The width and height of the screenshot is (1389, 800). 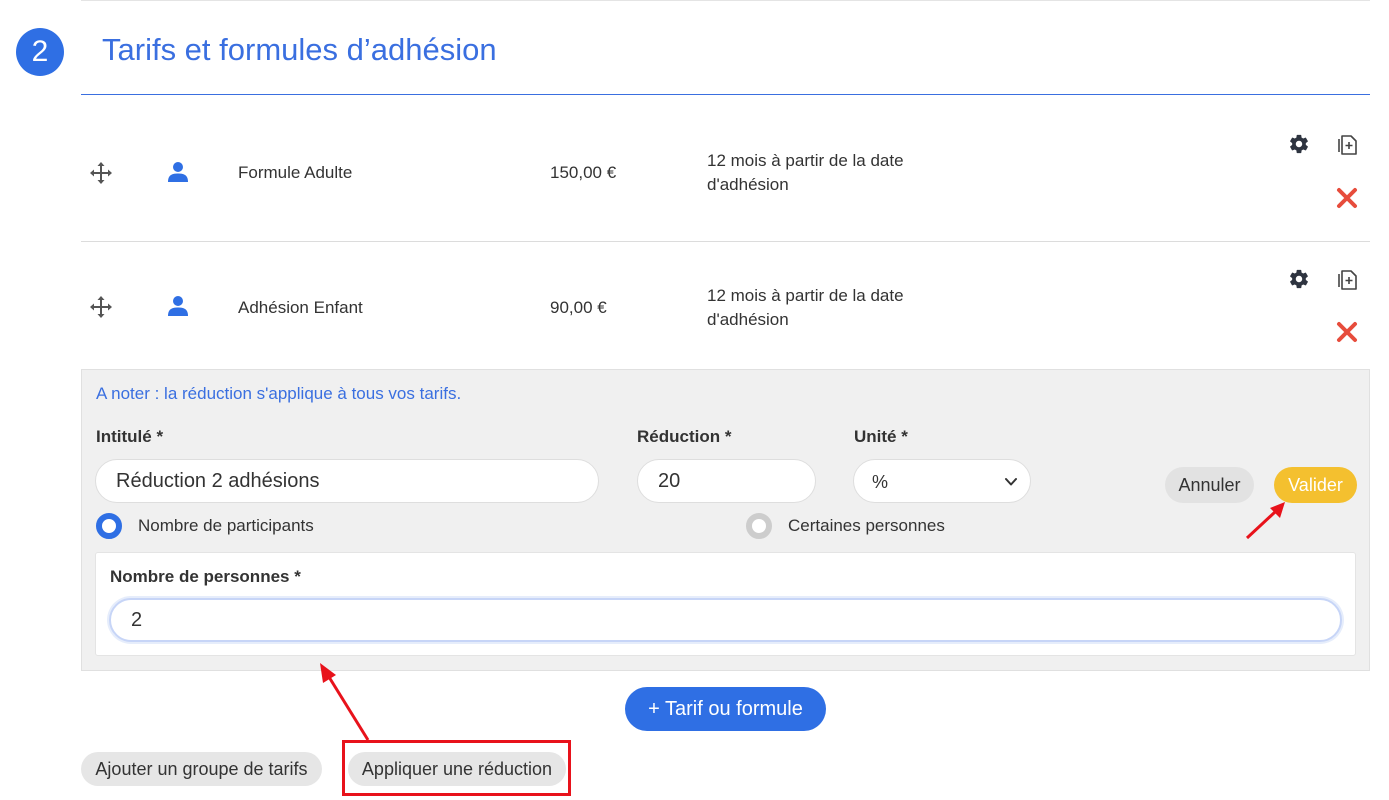 What do you see at coordinates (866, 525) in the screenshot?
I see `radio-certain-persons-label: Certaines personnes` at bounding box center [866, 525].